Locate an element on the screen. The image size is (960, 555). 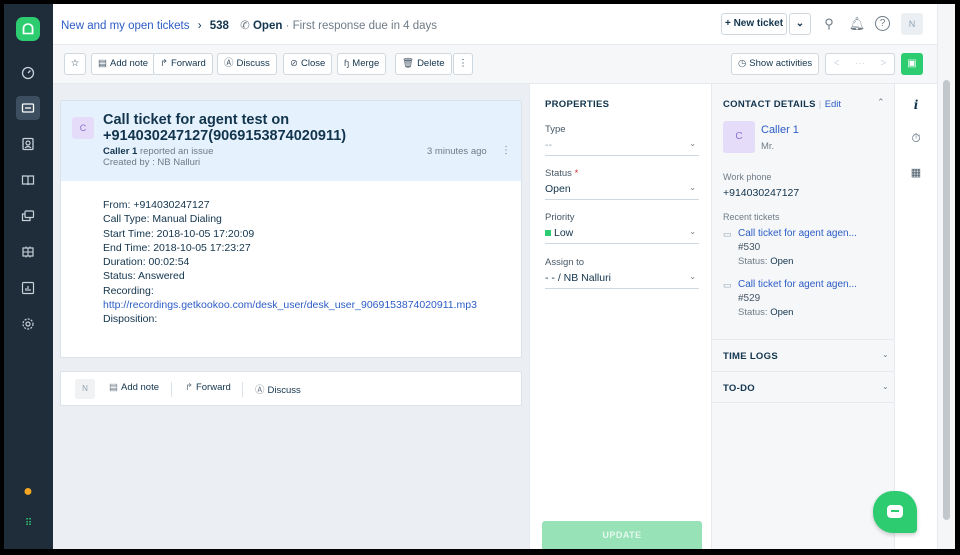
update-button: UPDATE is located at coordinates (622, 535).